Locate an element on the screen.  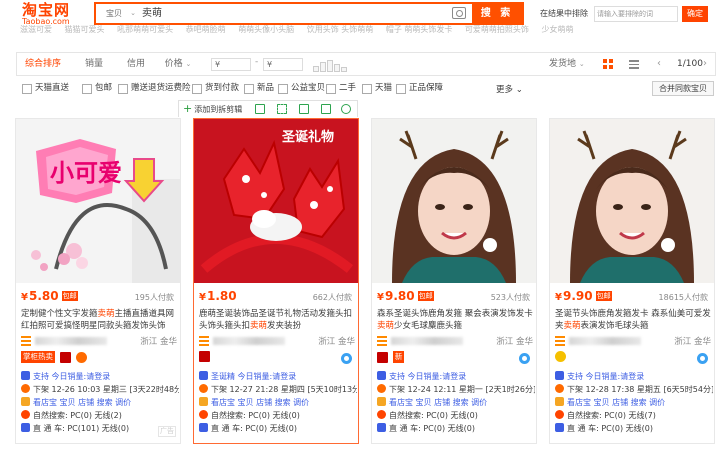
hot-seller-badge: 掌柜热卖 is located at coordinates (38, 357).